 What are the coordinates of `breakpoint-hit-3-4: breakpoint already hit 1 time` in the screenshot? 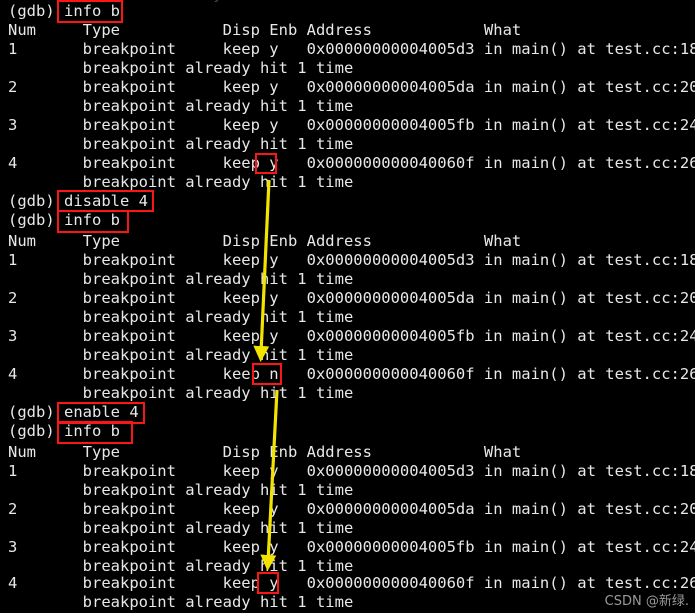 It's located at (181, 602).